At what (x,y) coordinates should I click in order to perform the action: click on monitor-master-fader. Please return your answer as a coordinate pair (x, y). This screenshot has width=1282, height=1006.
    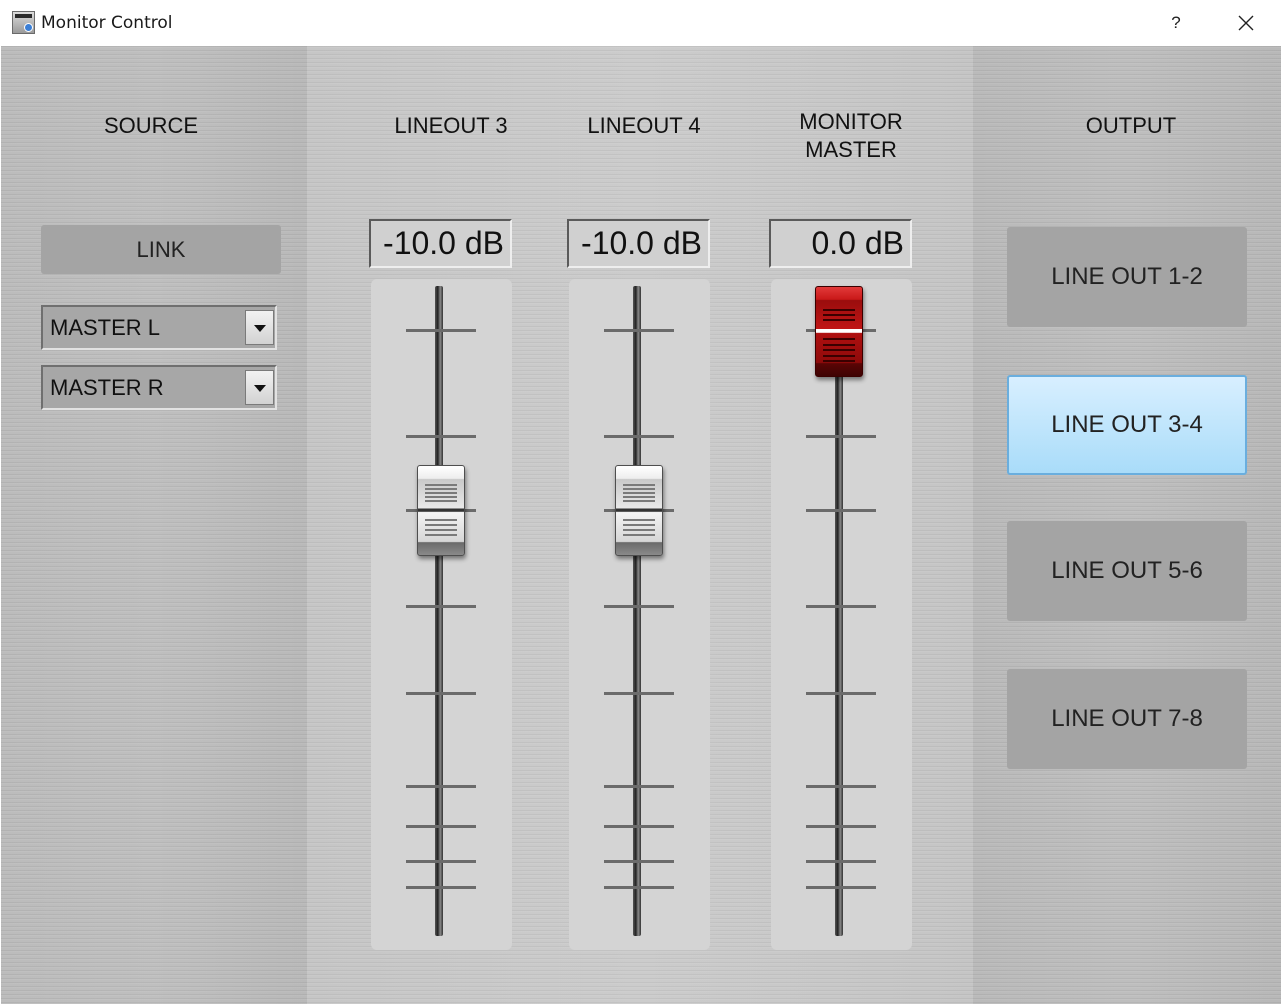
    Looking at the image, I should click on (841, 614).